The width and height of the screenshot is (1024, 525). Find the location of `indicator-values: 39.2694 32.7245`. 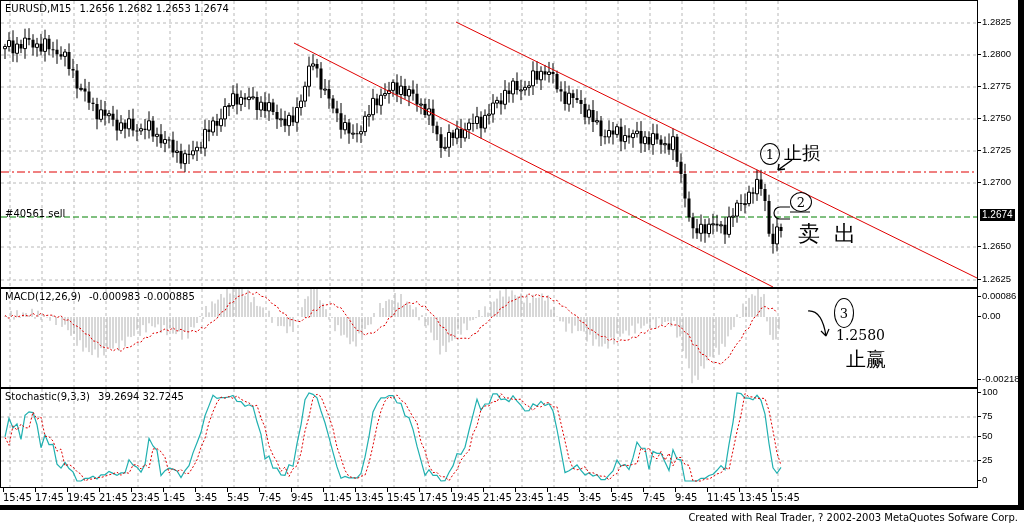

indicator-values: 39.2694 32.7245 is located at coordinates (141, 396).